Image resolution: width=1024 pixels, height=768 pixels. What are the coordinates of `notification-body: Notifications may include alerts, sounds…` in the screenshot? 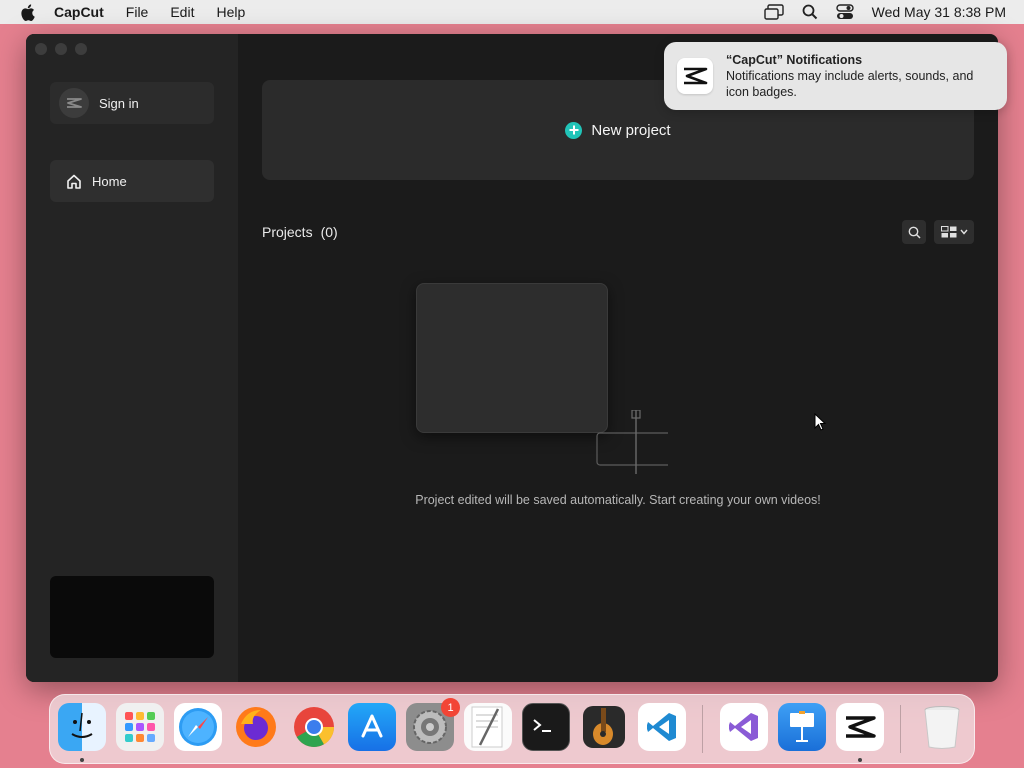 It's located at (850, 84).